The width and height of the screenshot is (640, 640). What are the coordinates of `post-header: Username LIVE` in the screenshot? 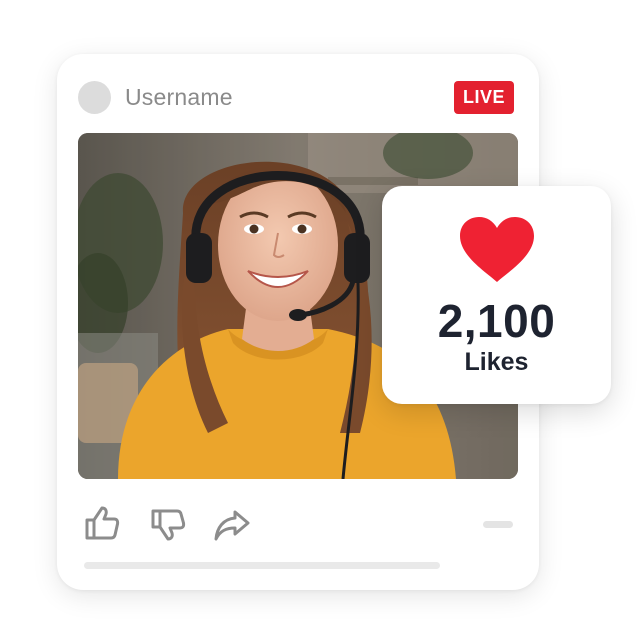 It's located at (296, 97).